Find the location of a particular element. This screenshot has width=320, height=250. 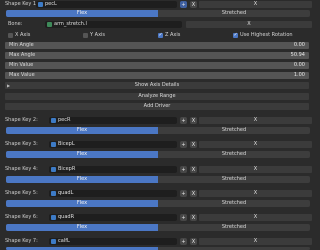

field-label: Min Angle is located at coordinates (21, 45).